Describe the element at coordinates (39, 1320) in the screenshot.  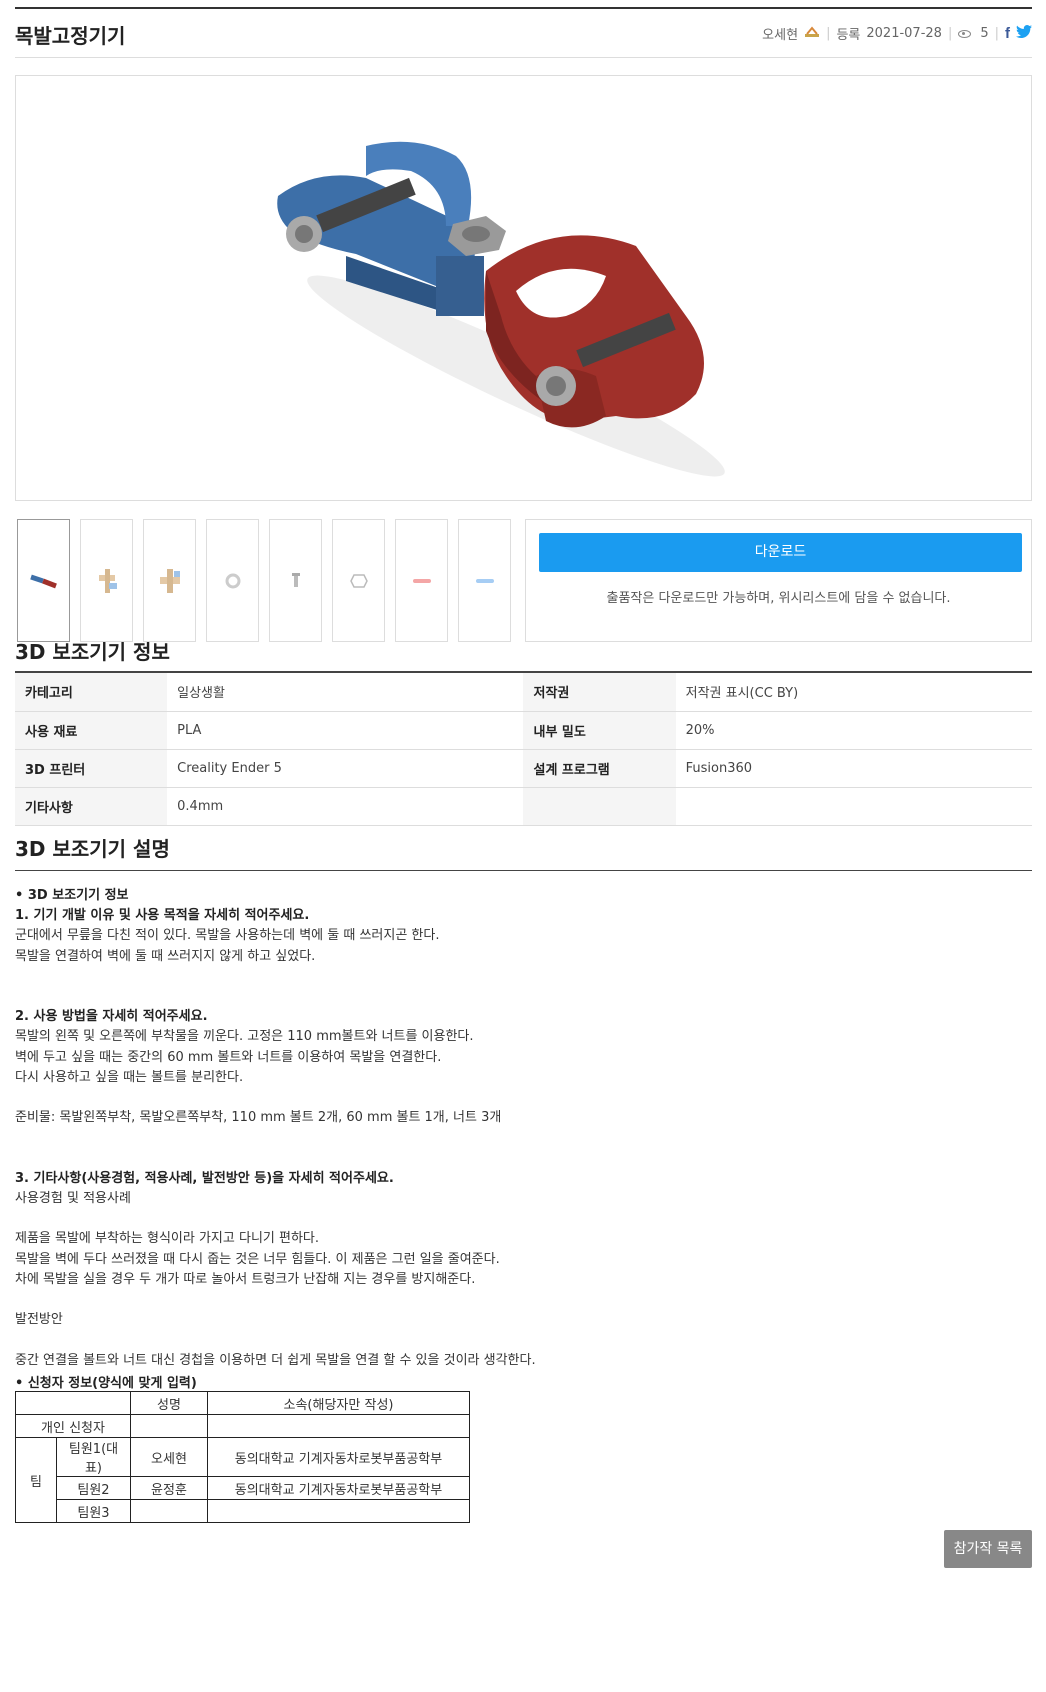
I see `description-line: 발전방안` at that location.